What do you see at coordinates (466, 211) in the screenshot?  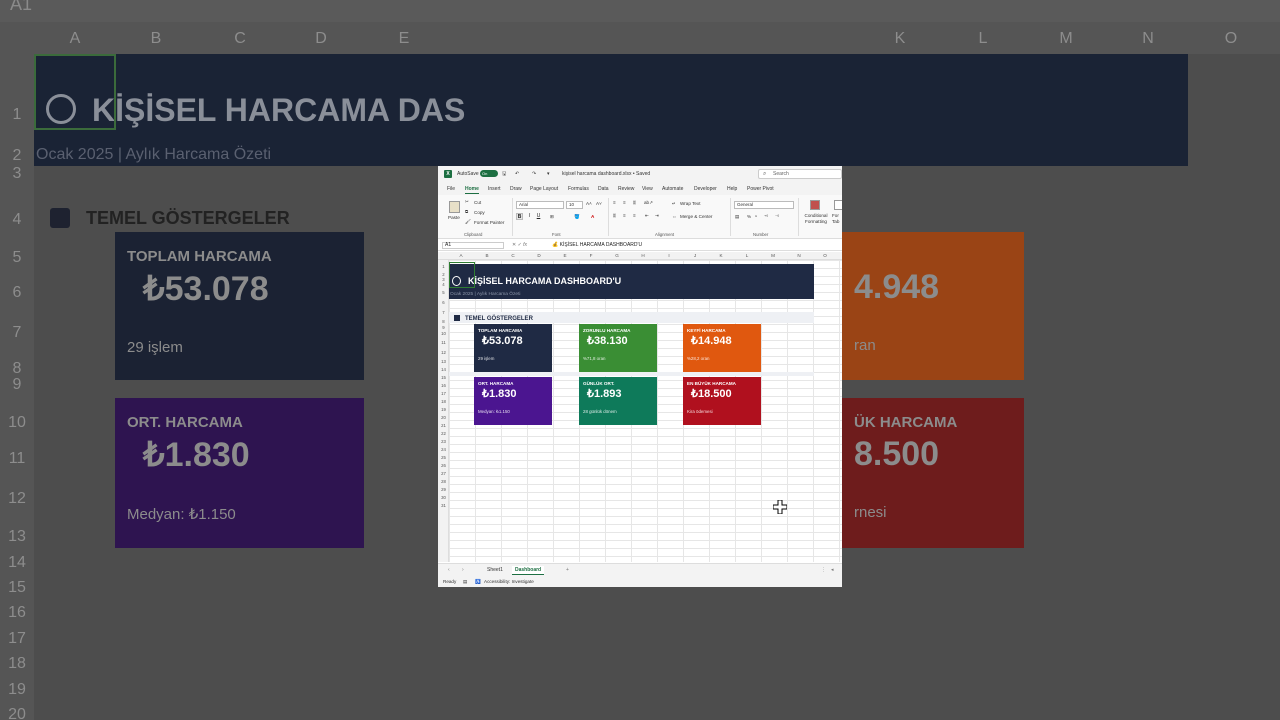 I see `copy-icon: ⧉` at bounding box center [466, 211].